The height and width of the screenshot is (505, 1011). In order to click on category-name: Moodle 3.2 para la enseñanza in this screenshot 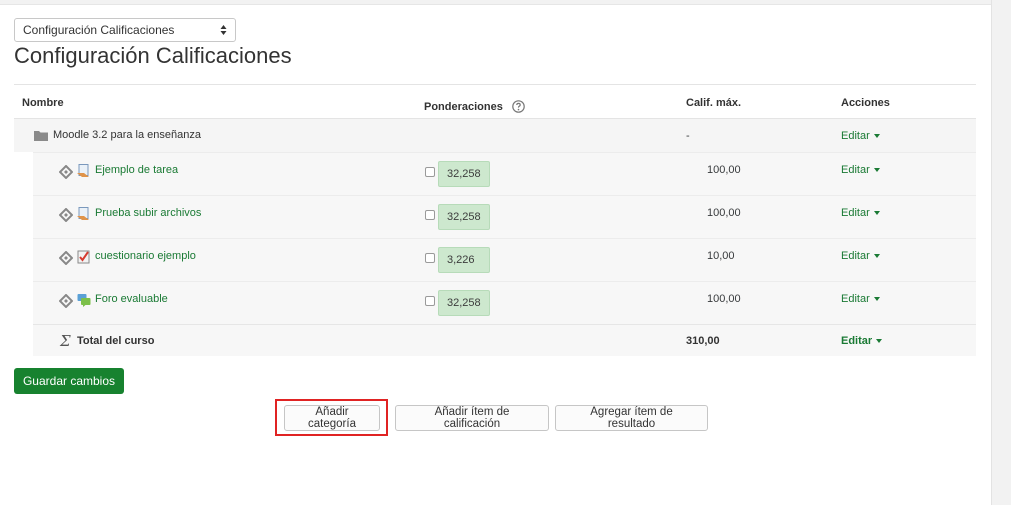, I will do `click(127, 135)`.